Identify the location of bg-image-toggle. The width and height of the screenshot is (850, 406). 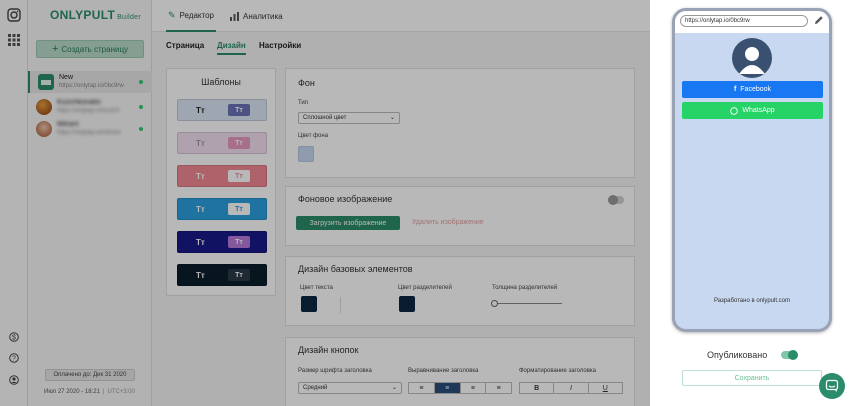
(616, 200).